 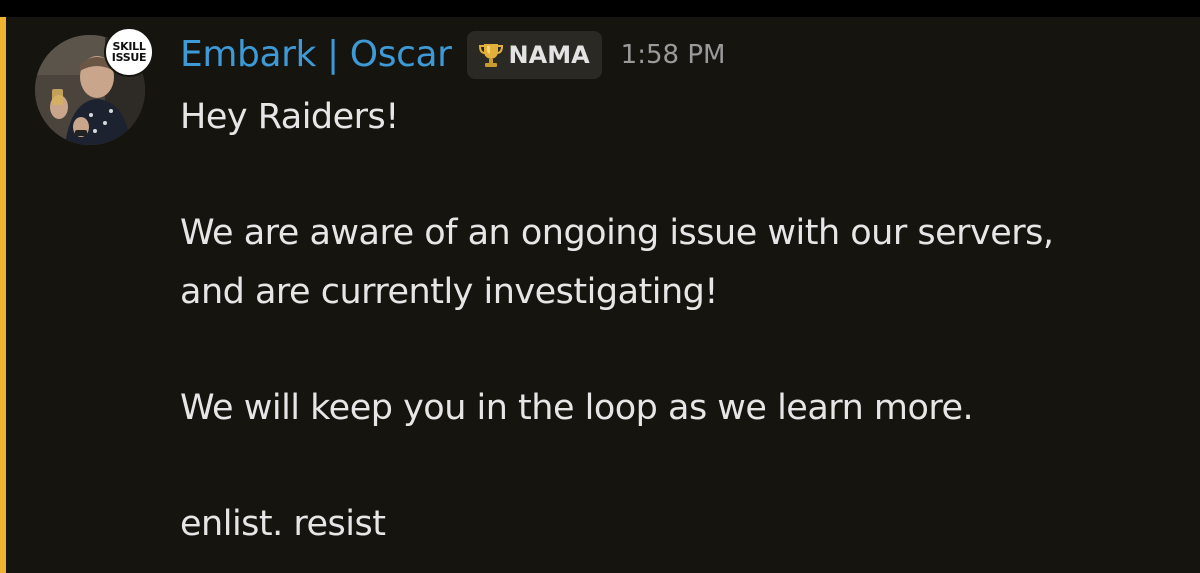 I want to click on role-tag: NAMA, so click(x=534, y=55).